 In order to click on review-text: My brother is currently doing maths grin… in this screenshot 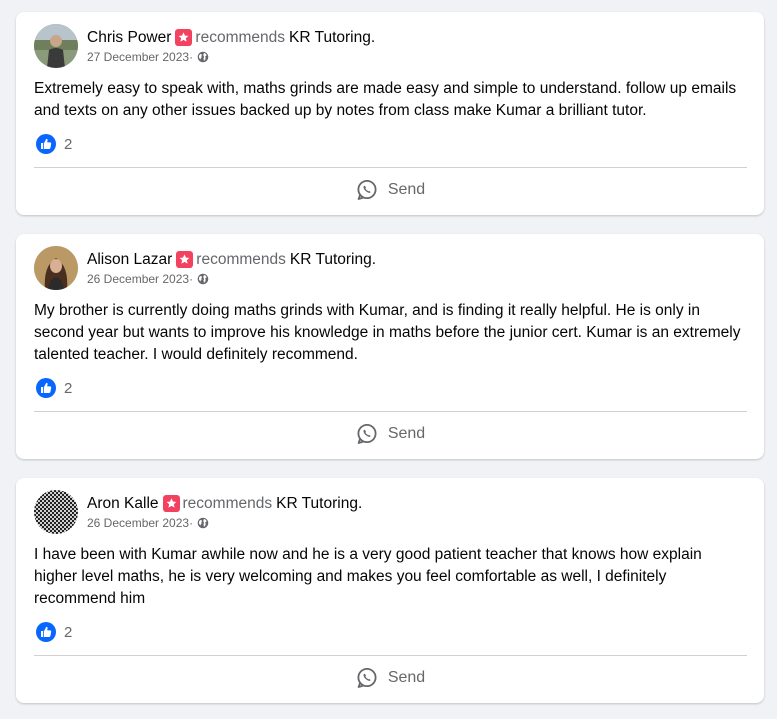, I will do `click(387, 332)`.